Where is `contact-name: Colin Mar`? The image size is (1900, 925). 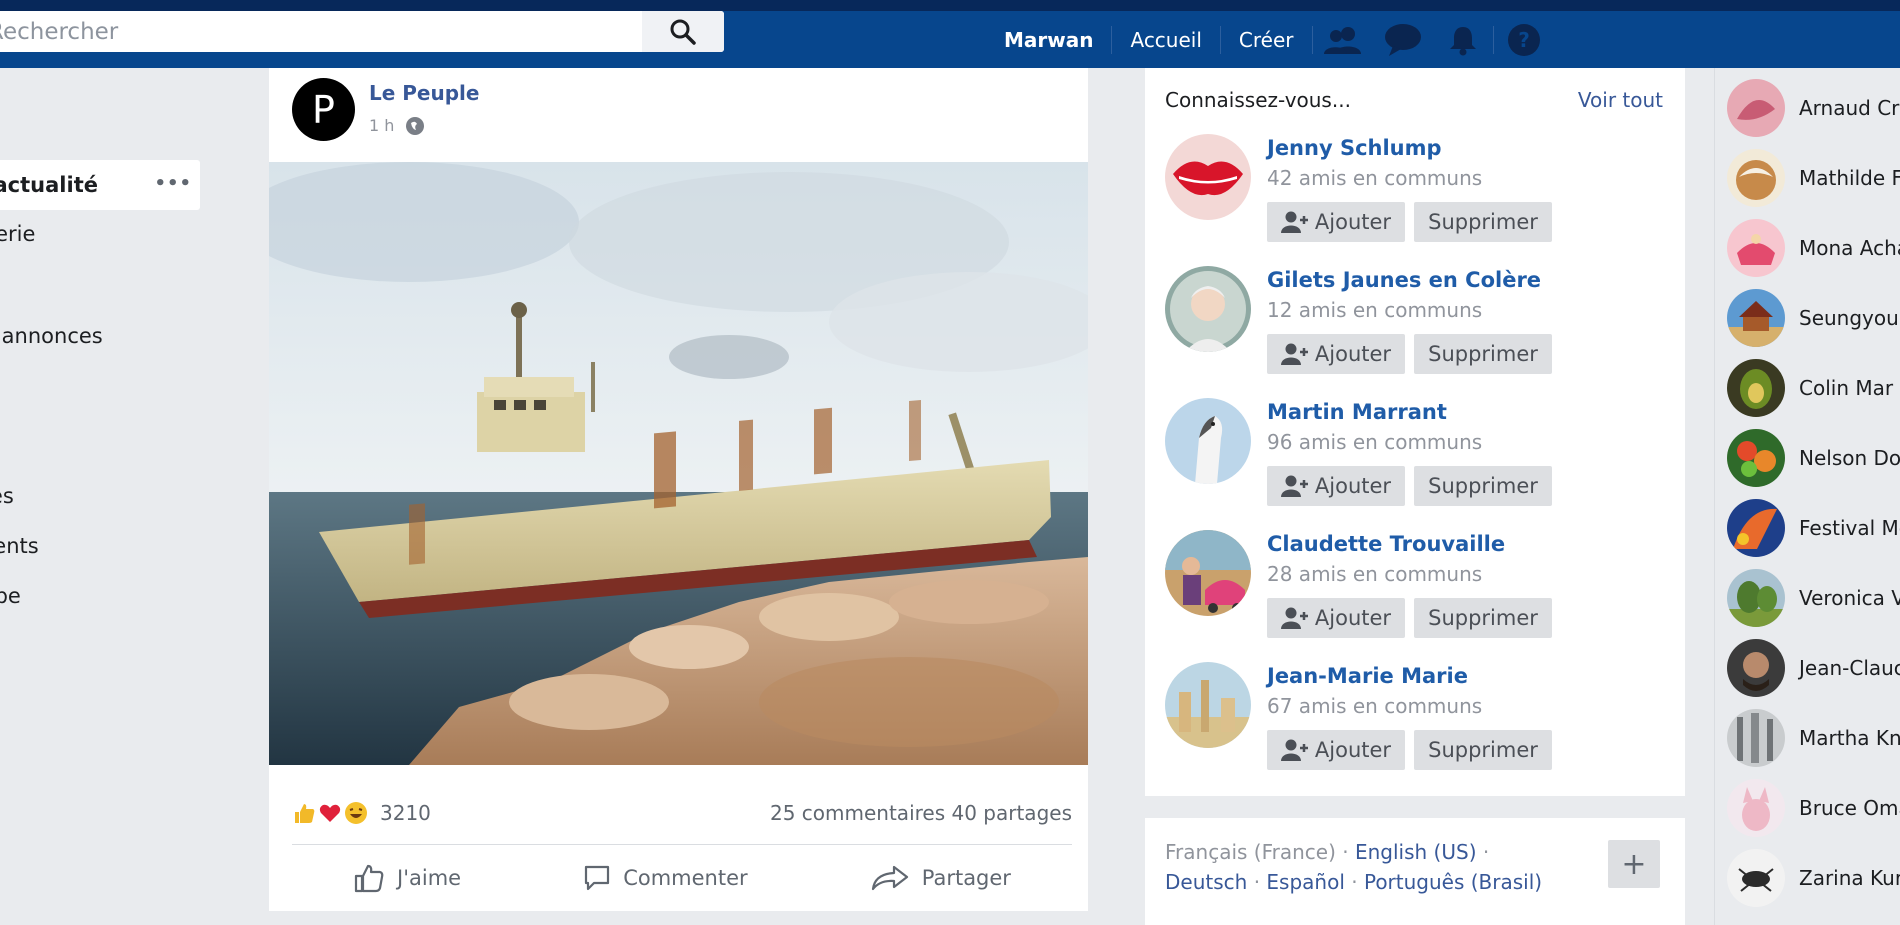
contact-name: Colin Mar is located at coordinates (1846, 388).